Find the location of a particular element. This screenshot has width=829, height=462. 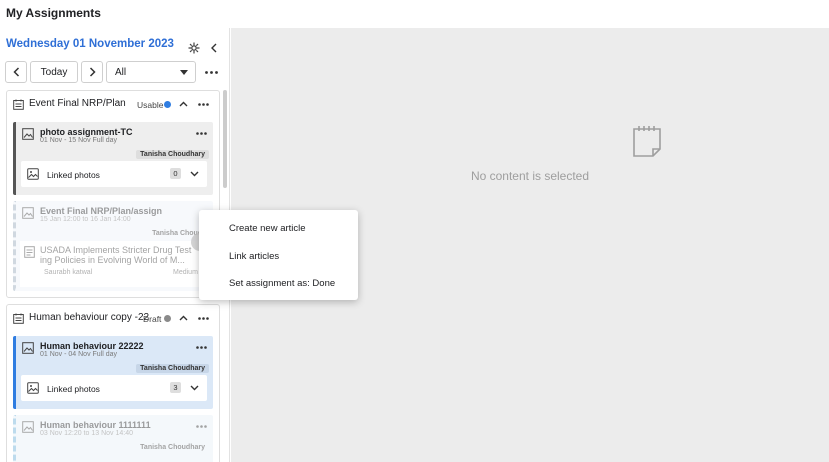

card-title: Human behaviour 1111111 is located at coordinates (95, 425).